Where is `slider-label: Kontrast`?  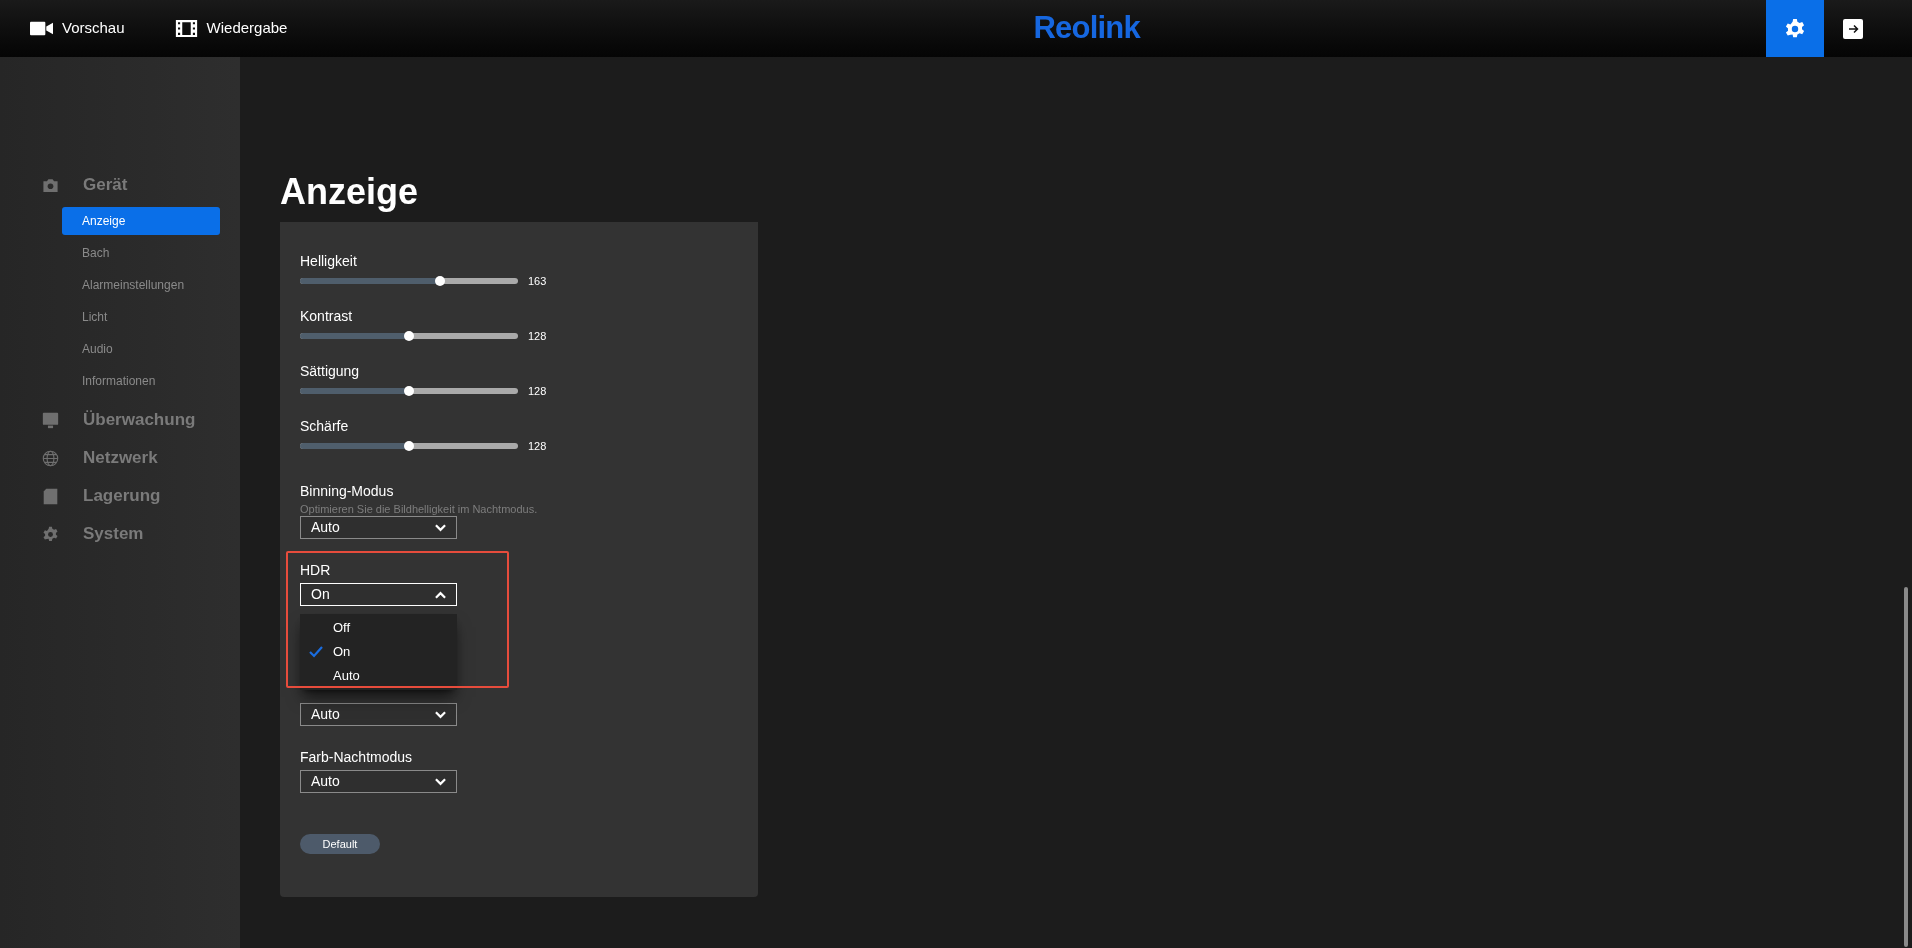 slider-label: Kontrast is located at coordinates (327, 316).